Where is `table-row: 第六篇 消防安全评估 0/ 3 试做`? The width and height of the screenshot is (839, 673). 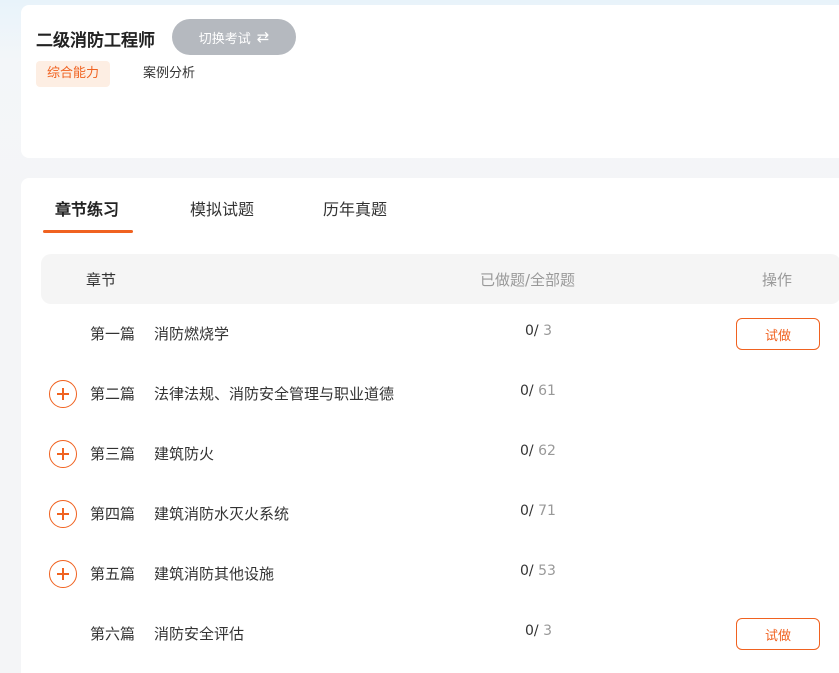
table-row: 第六篇 消防安全评估 0/ 3 试做 is located at coordinates (440, 634).